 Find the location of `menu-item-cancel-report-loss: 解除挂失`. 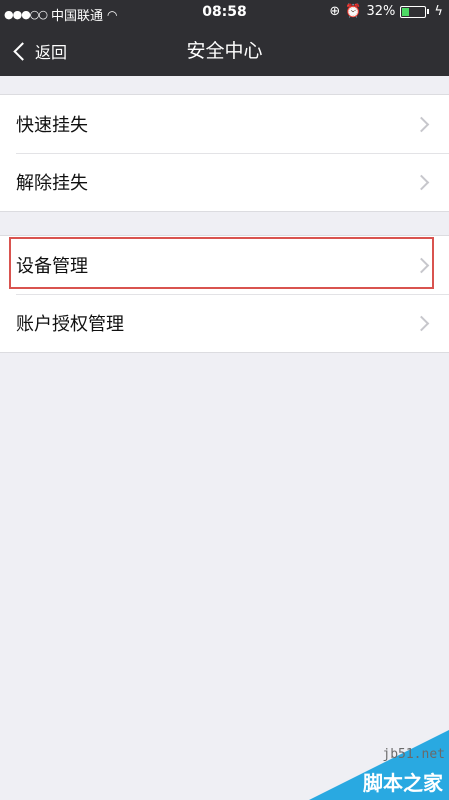

menu-item-cancel-report-loss: 解除挂失 is located at coordinates (224, 182).